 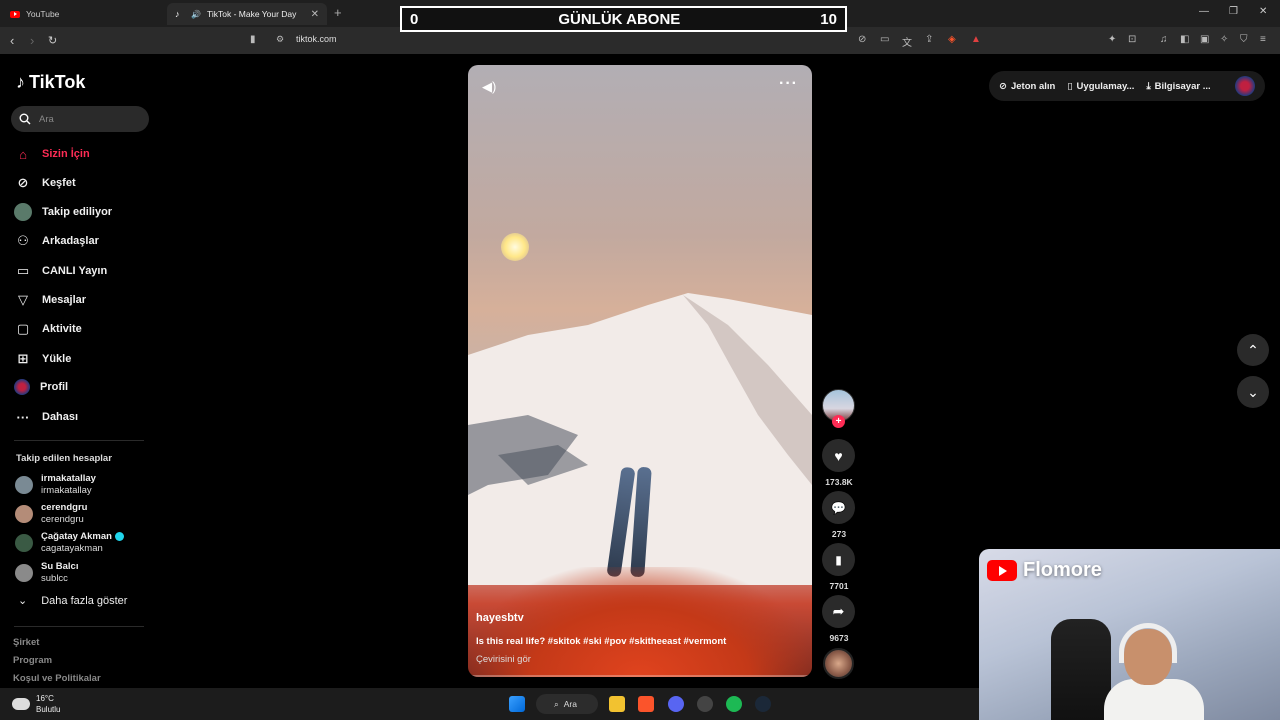 What do you see at coordinates (52, 40) in the screenshot?
I see `reload-icon: ↻` at bounding box center [52, 40].